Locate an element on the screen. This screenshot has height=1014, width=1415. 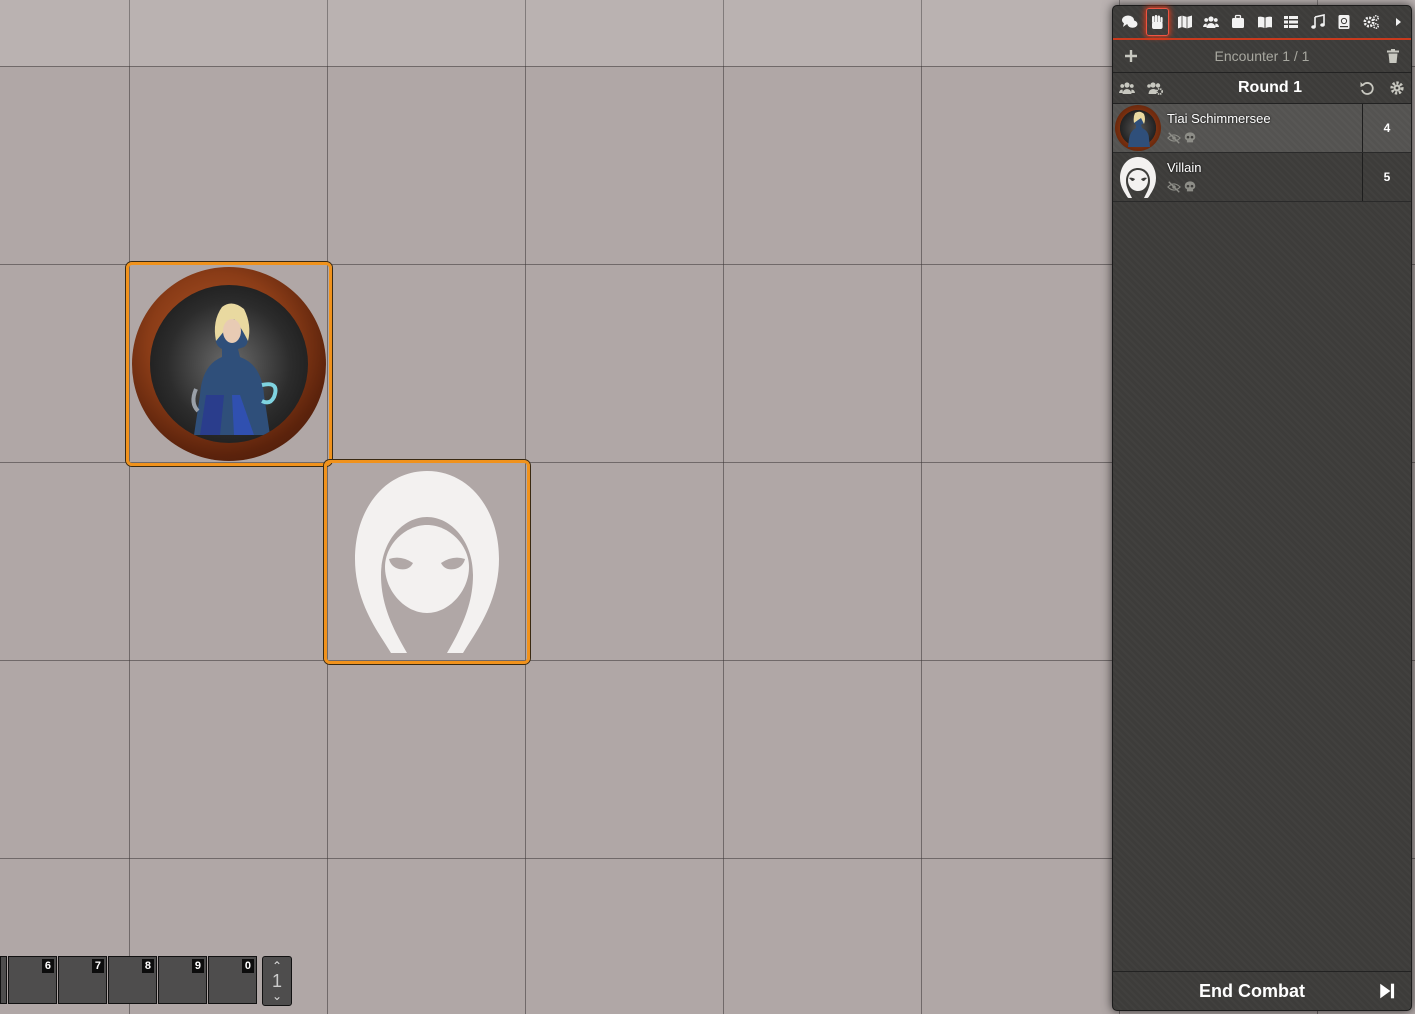
th-list-icon is located at coordinates (1291, 22).